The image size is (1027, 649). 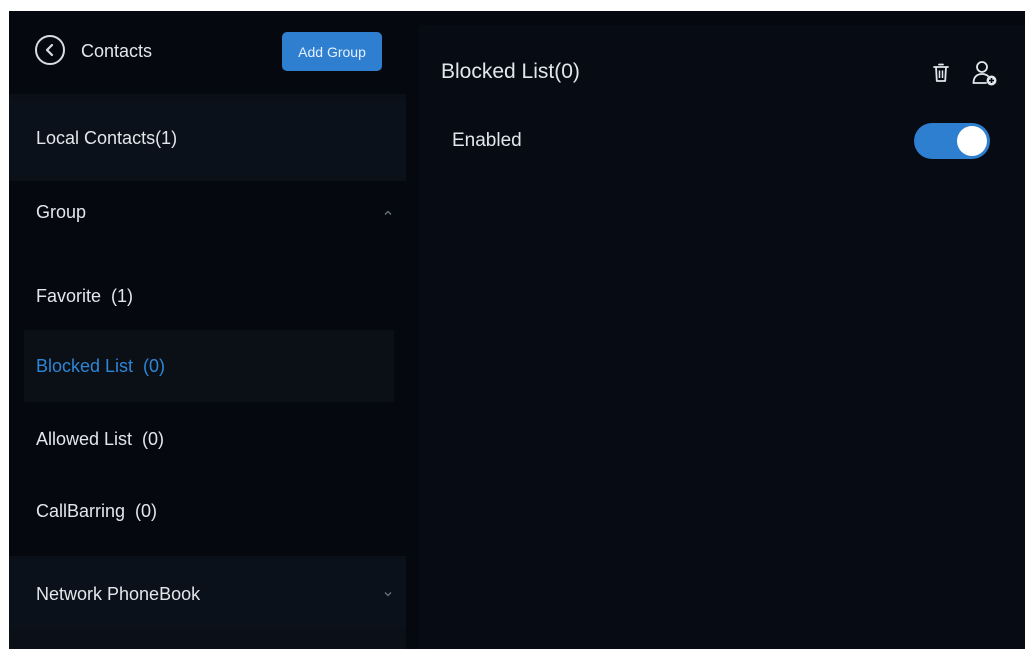 What do you see at coordinates (207, 138) in the screenshot?
I see `sidebar-item-local-contacts: Local Contacts(1)` at bounding box center [207, 138].